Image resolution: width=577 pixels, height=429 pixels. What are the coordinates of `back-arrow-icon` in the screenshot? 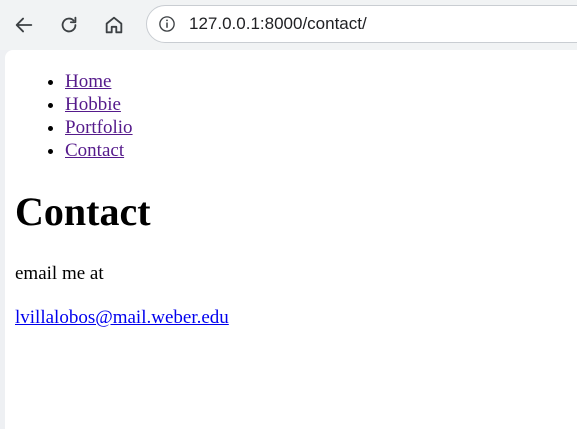 It's located at (24, 25).